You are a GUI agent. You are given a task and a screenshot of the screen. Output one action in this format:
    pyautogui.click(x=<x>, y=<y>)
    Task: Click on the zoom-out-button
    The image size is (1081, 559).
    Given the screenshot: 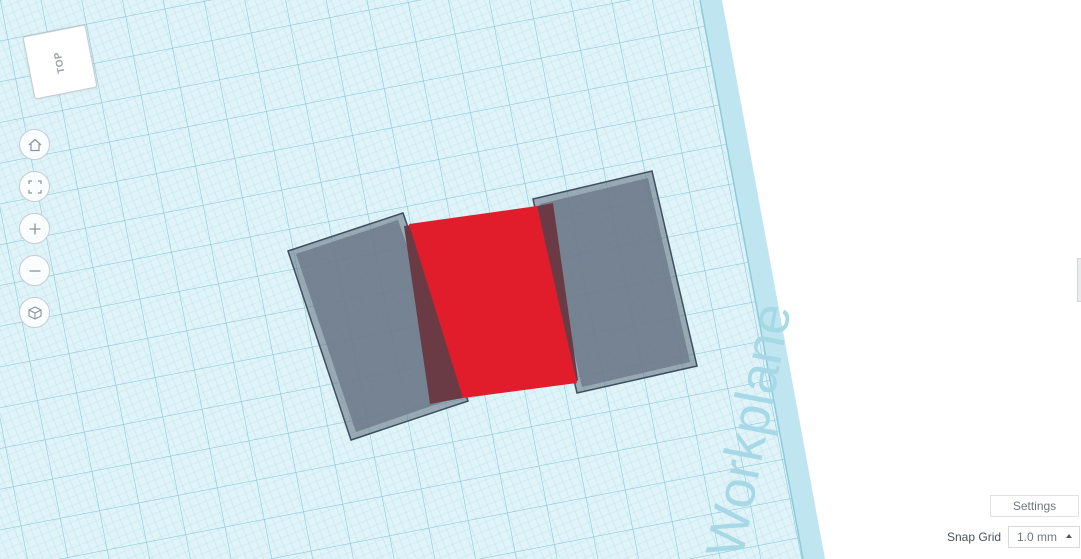 What is the action you would take?
    pyautogui.click(x=34, y=270)
    